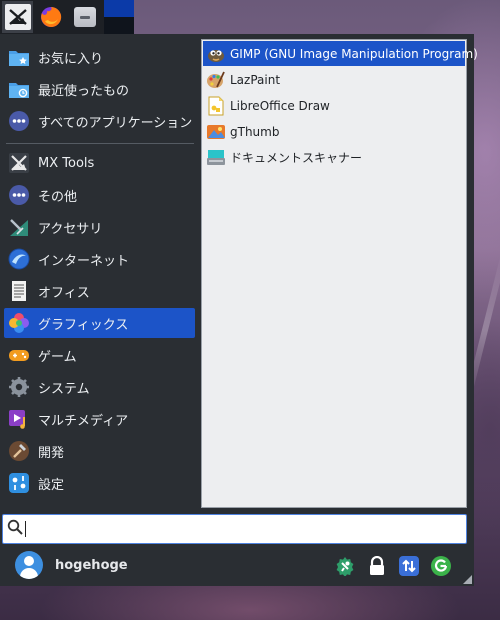 This screenshot has height=620, width=500. I want to click on resize-grip, so click(467, 579).